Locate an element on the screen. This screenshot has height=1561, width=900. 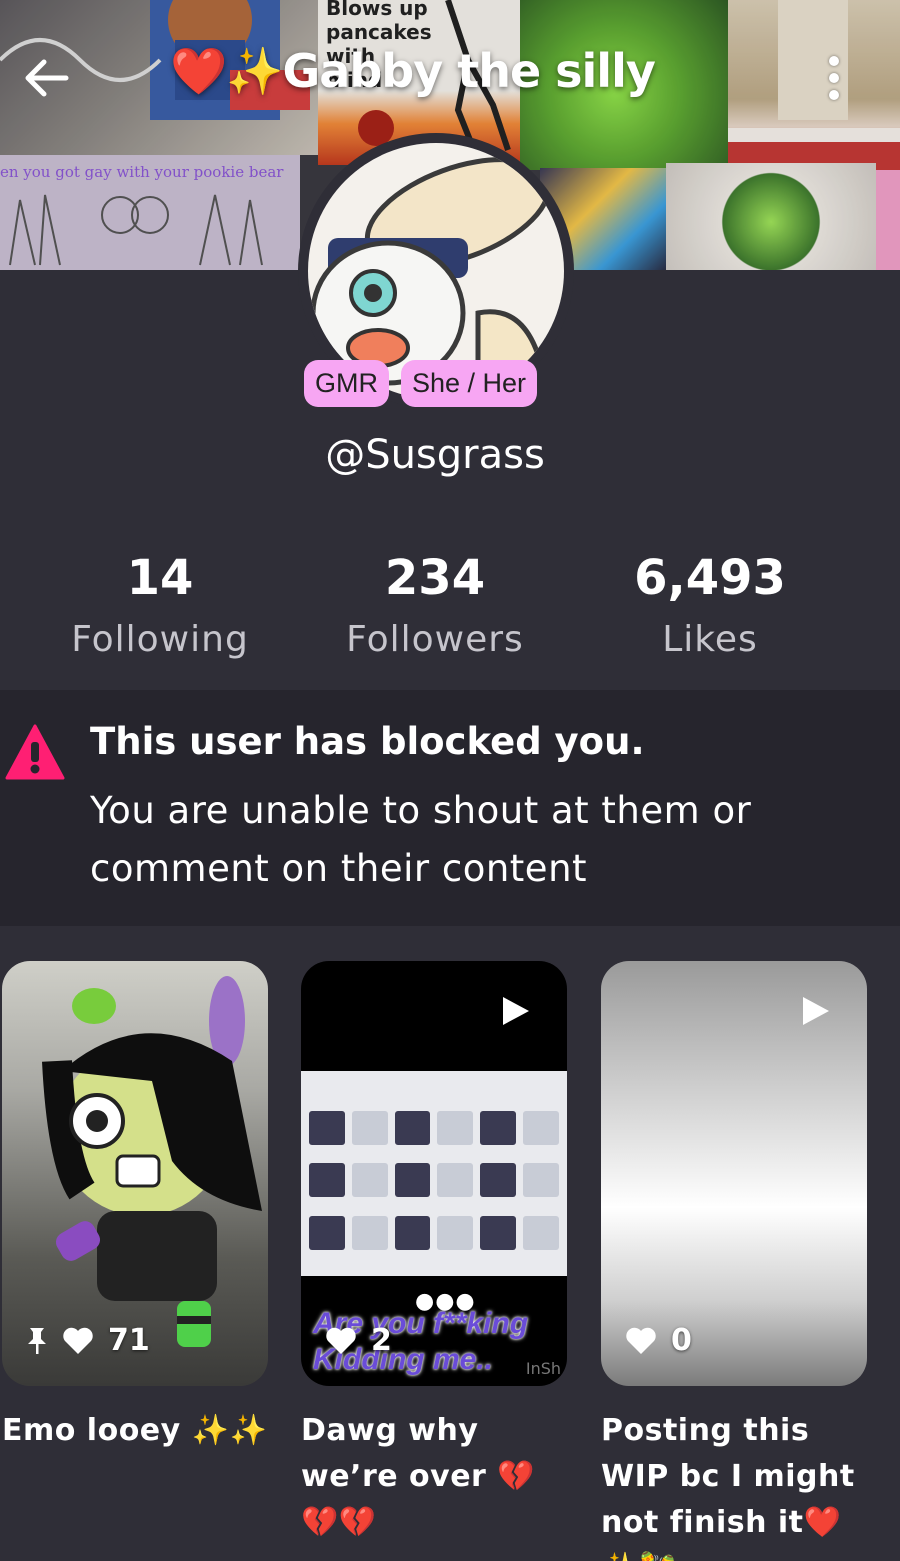
stat-following: 14 Following is located at coordinates (160, 609).